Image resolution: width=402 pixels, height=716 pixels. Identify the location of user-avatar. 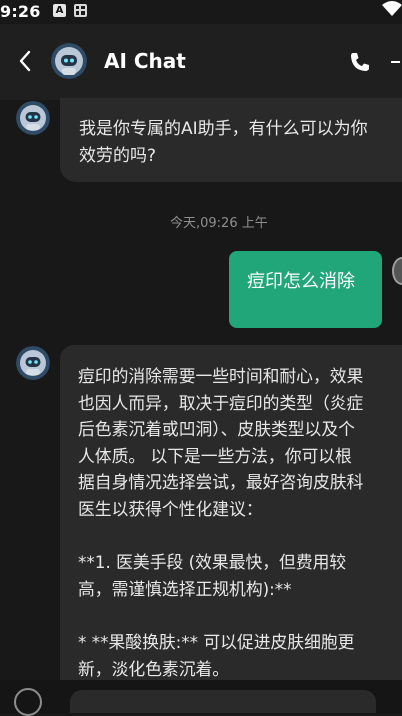
(397, 271).